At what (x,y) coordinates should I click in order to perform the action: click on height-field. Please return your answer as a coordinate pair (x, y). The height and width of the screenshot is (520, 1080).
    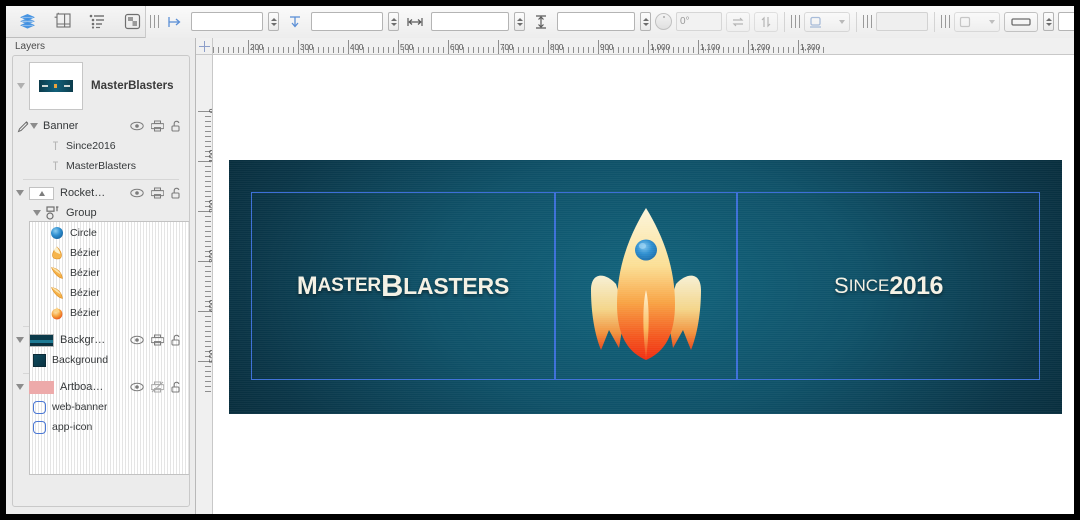
    Looking at the image, I should click on (596, 21).